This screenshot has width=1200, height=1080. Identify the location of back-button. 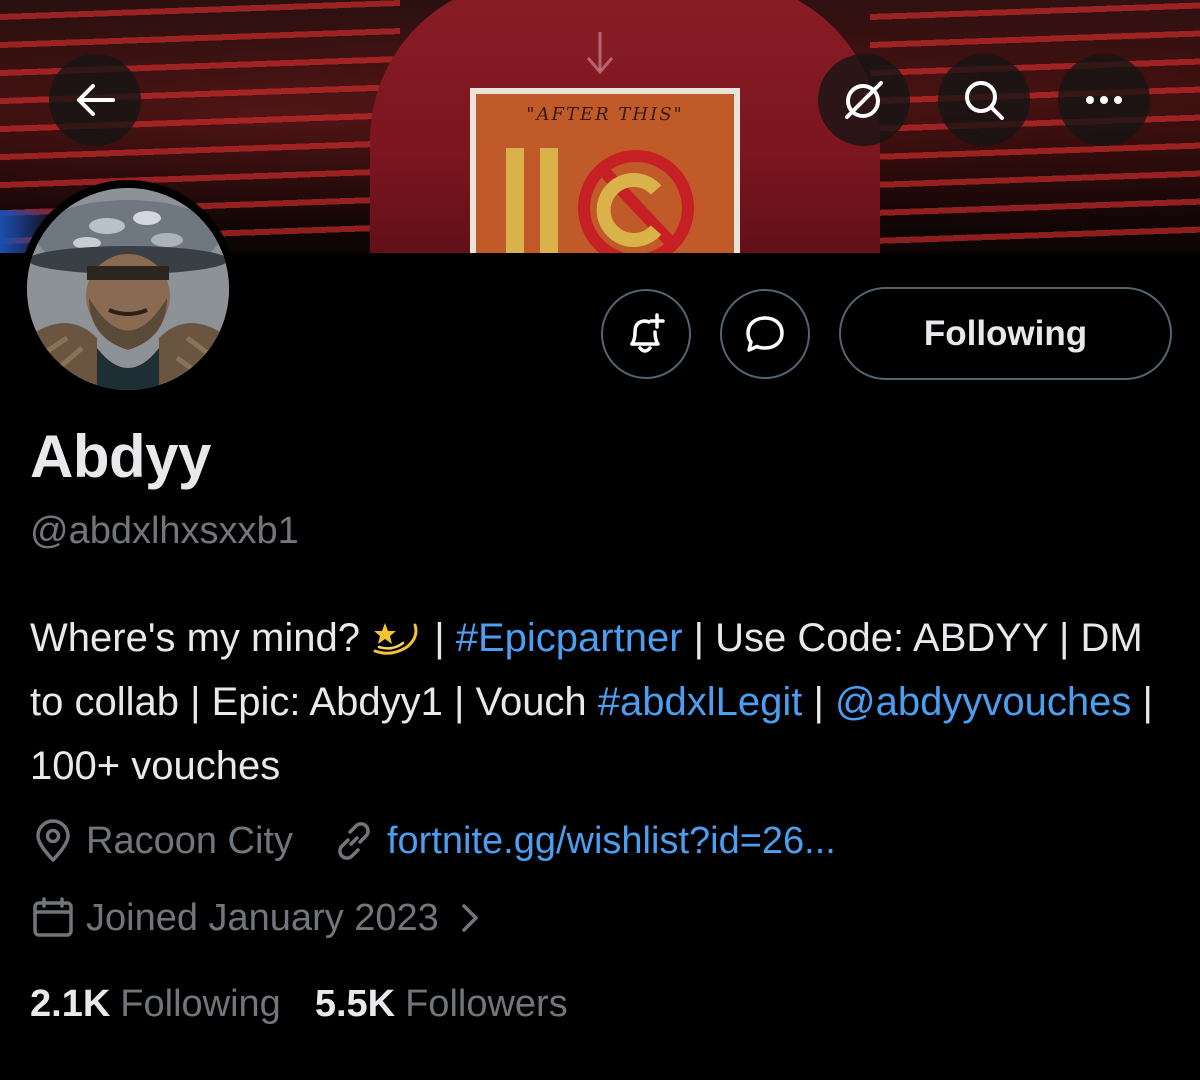
(95, 100).